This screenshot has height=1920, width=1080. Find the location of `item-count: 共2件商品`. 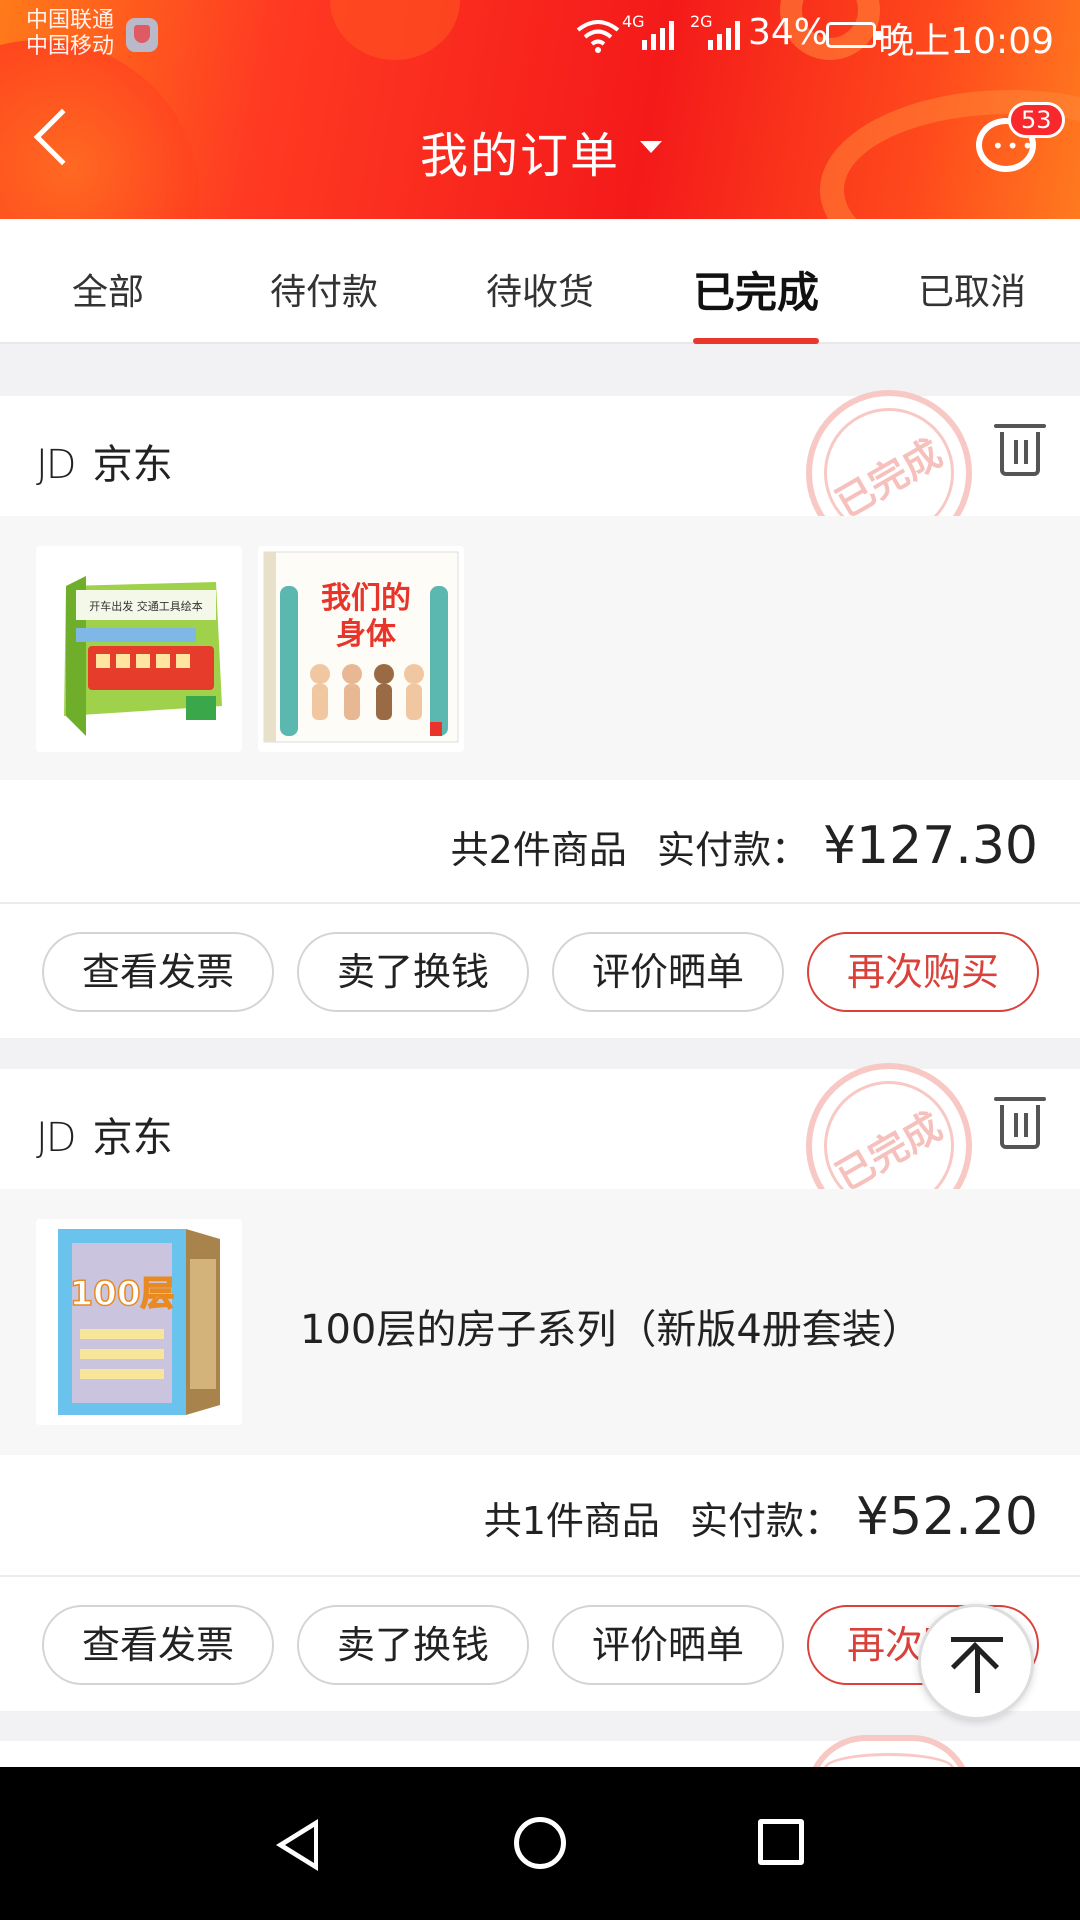

item-count: 共2件商品 is located at coordinates (538, 850).